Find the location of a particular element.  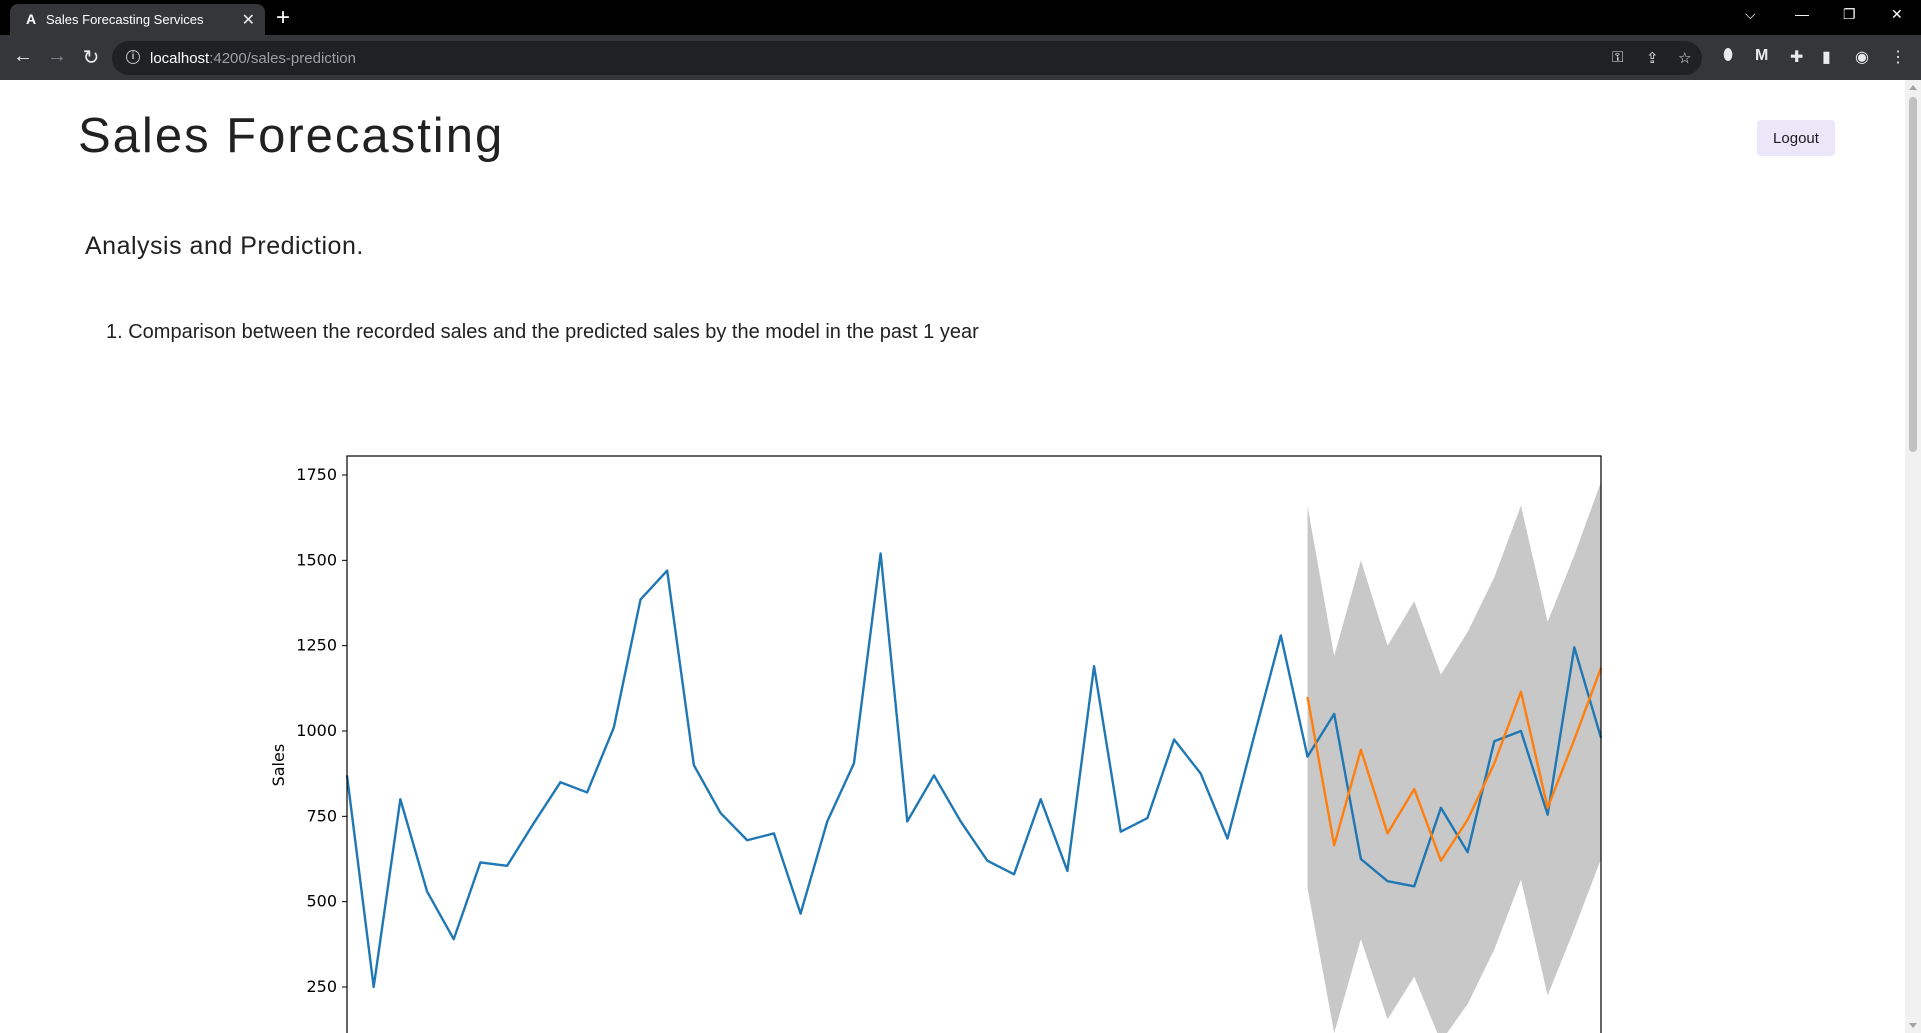

reload-icon: ↻ is located at coordinates (91, 57).